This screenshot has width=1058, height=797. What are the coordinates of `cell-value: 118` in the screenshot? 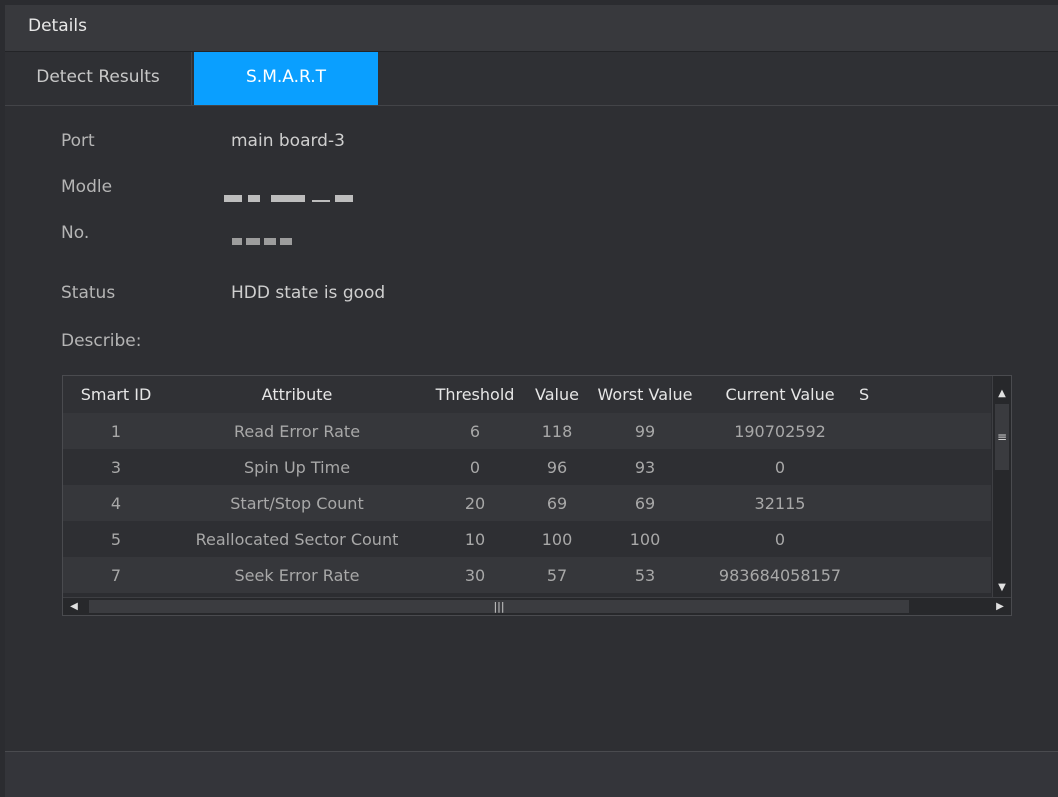 It's located at (557, 431).